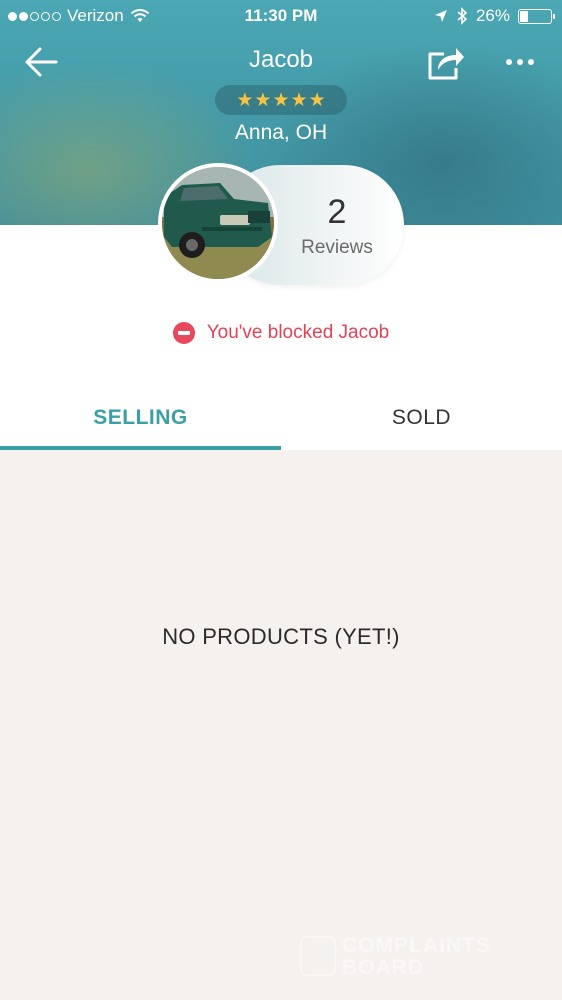 Image resolution: width=562 pixels, height=1000 pixels. I want to click on avatar-image, so click(218, 223).